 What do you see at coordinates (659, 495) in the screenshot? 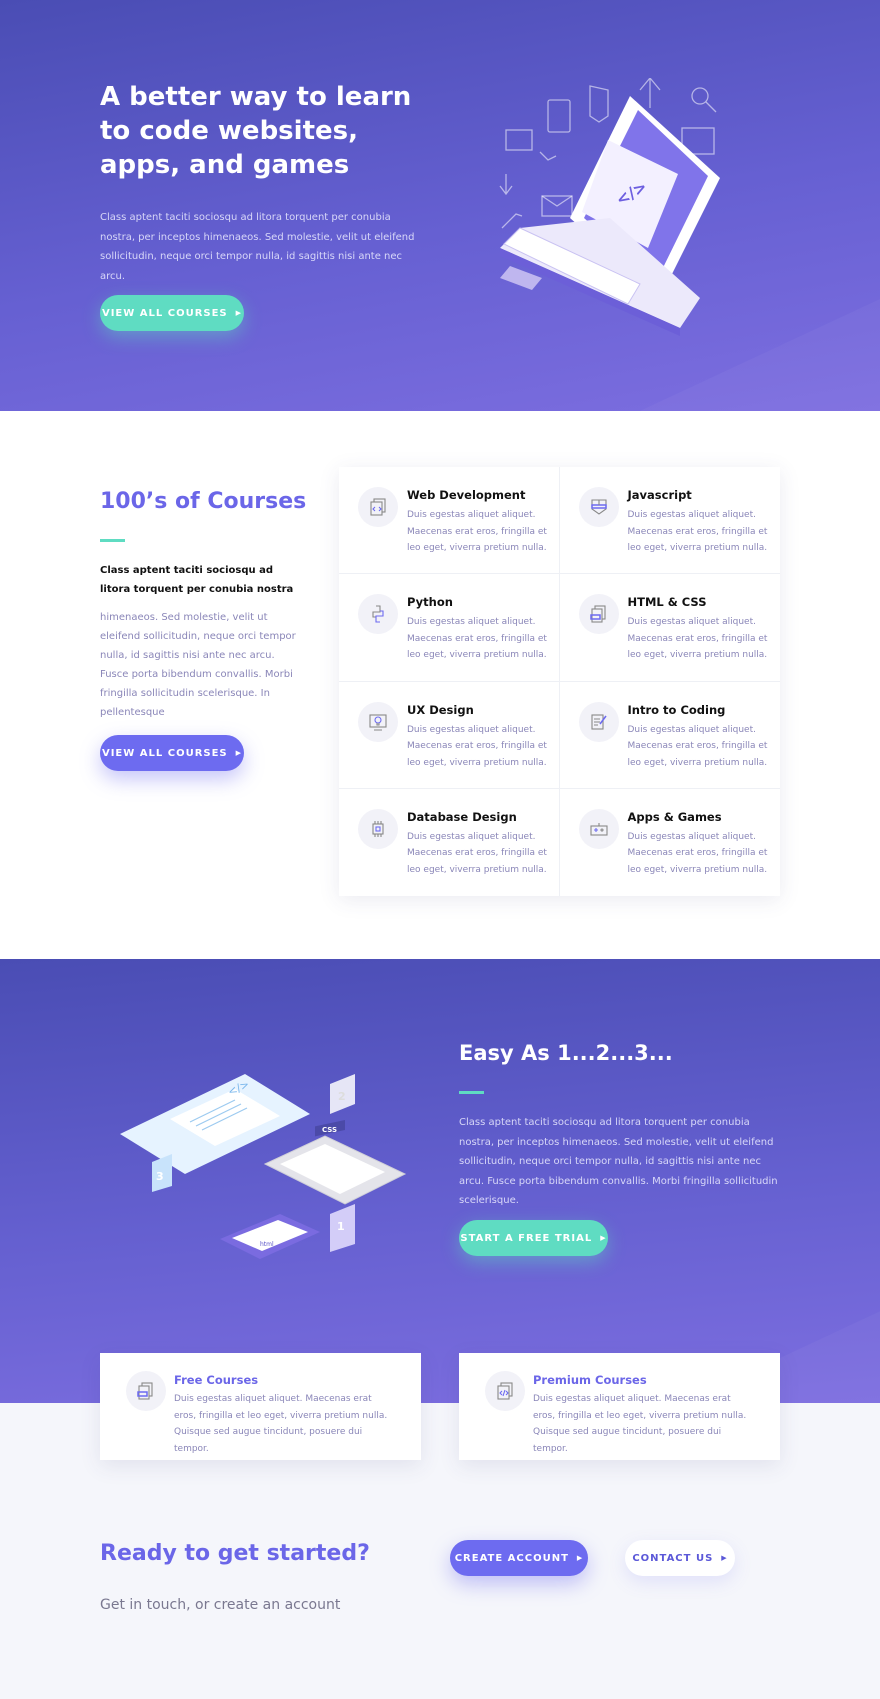
I see `course-title: Javascript` at bounding box center [659, 495].